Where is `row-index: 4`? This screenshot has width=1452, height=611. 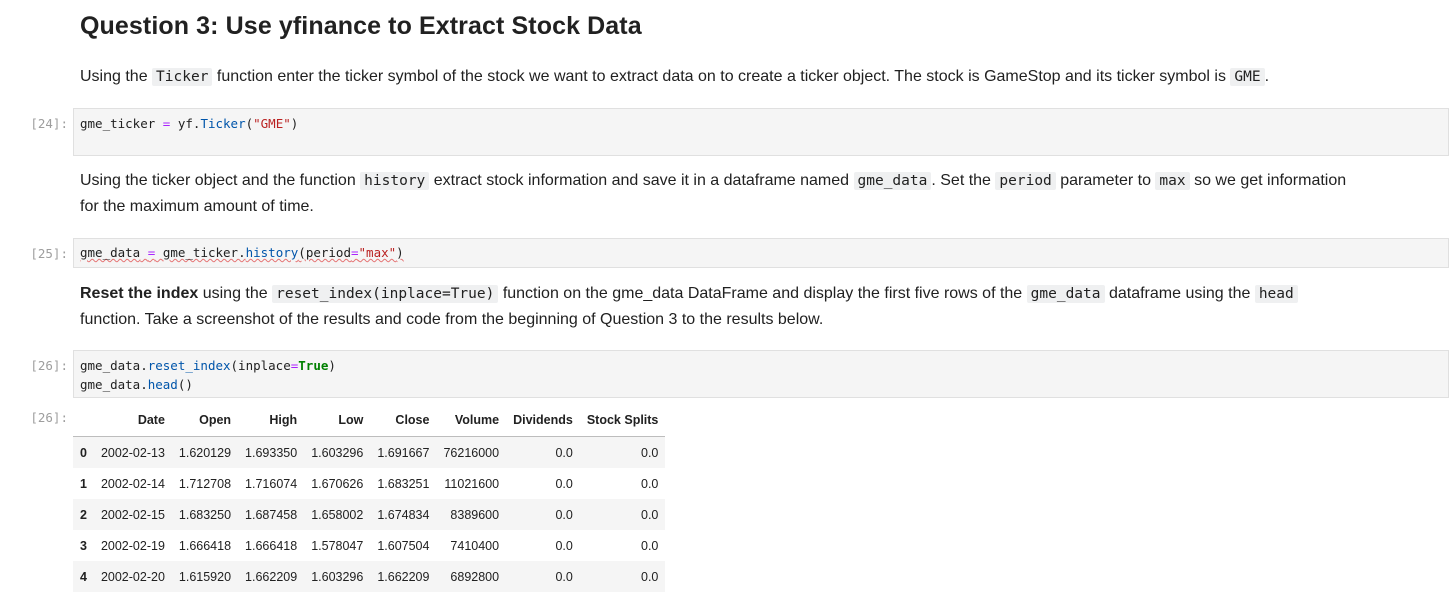 row-index: 4 is located at coordinates (83, 576).